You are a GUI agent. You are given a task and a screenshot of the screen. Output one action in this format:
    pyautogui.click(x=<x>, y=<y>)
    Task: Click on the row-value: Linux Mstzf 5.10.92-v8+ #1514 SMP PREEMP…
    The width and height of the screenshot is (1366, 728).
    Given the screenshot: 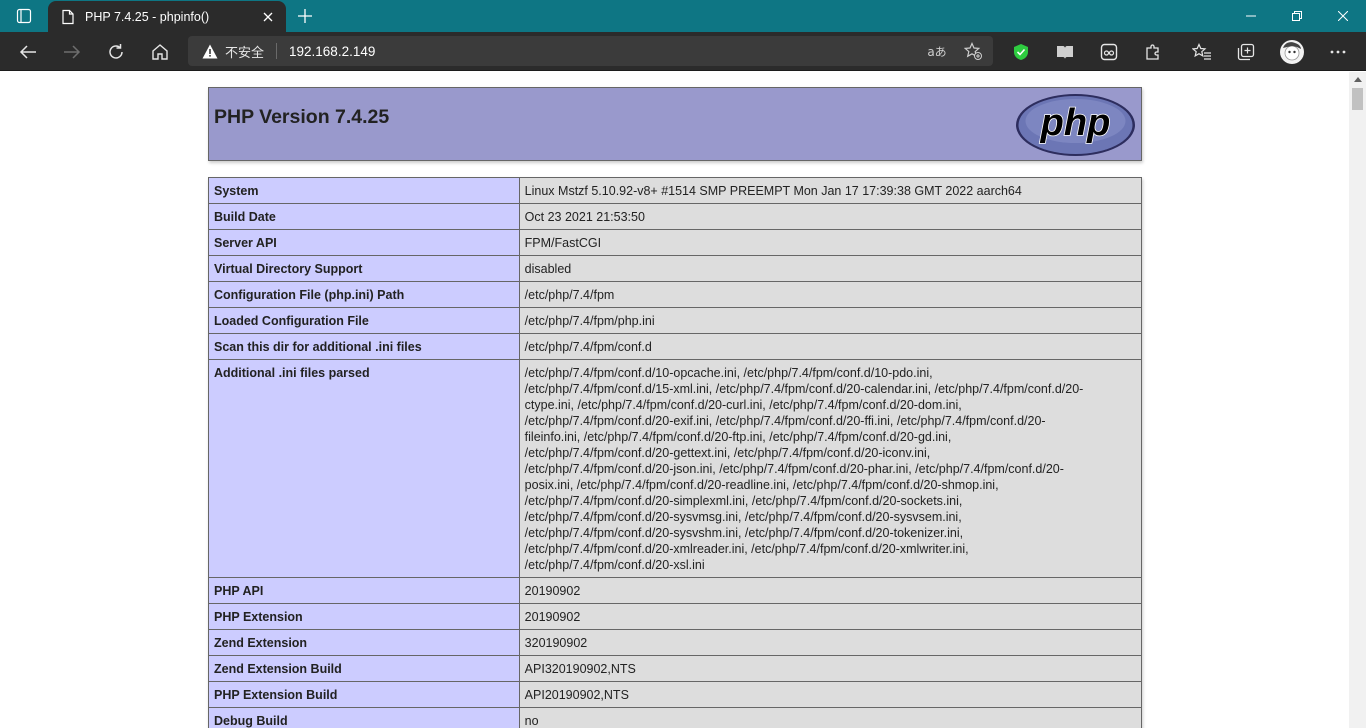 What is the action you would take?
    pyautogui.click(x=830, y=190)
    